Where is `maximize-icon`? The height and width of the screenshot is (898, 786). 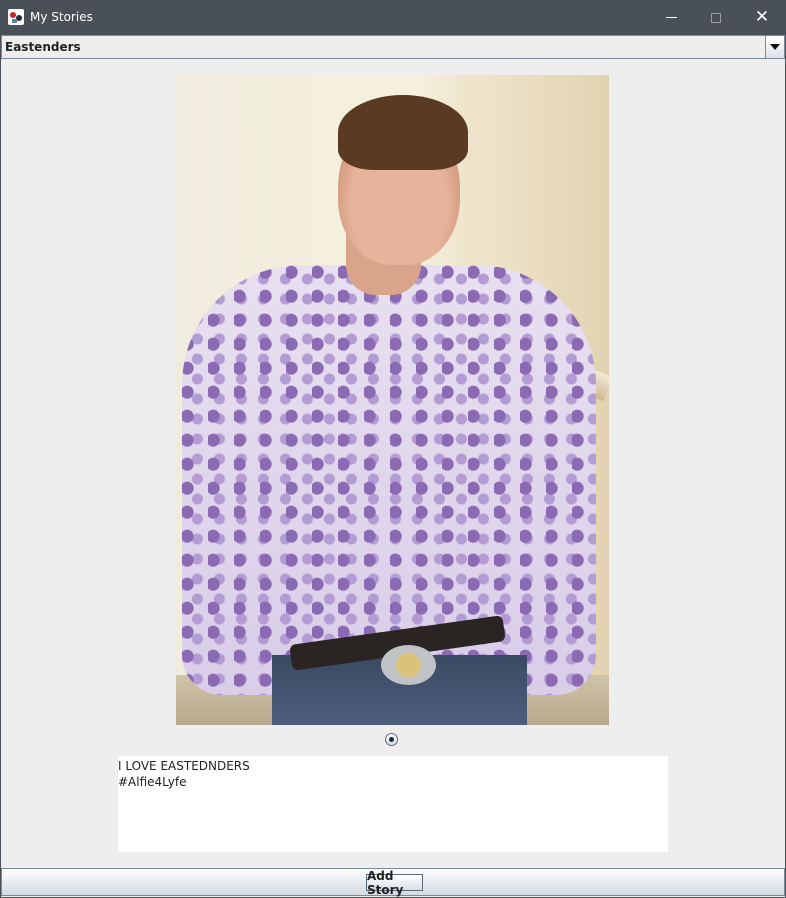
maximize-icon is located at coordinates (716, 17).